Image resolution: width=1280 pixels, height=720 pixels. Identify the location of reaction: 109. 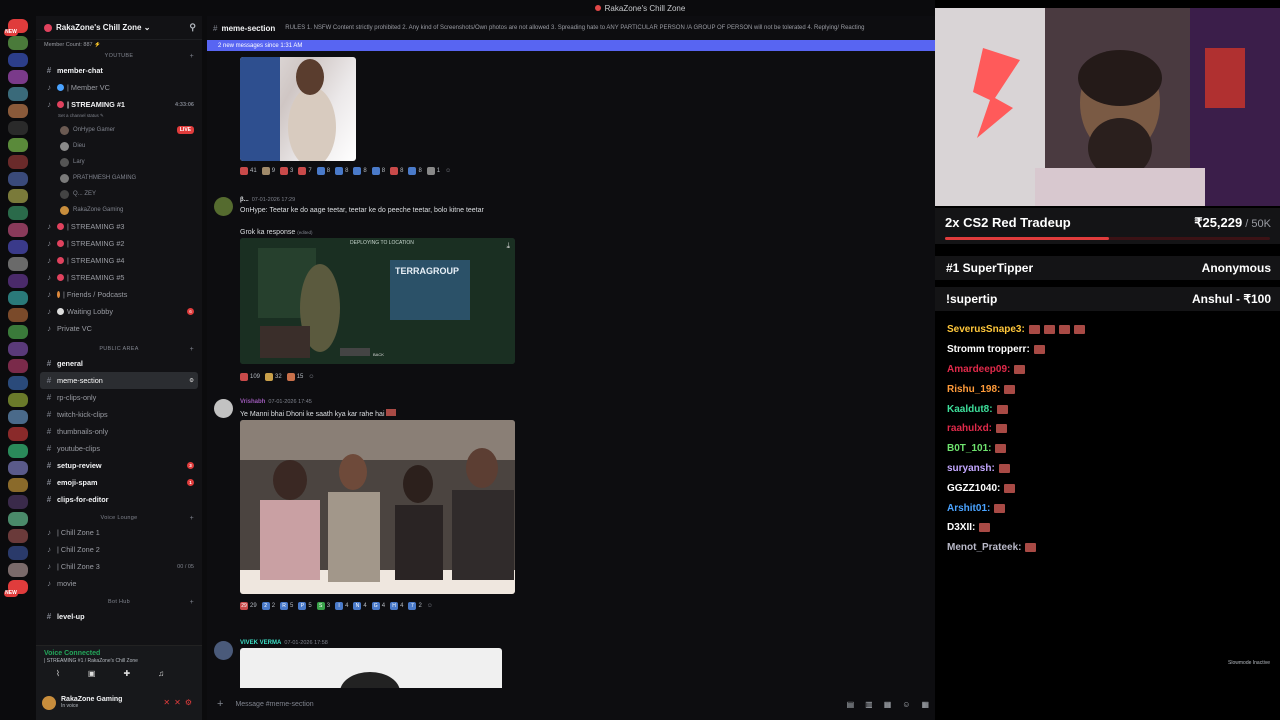
(250, 377).